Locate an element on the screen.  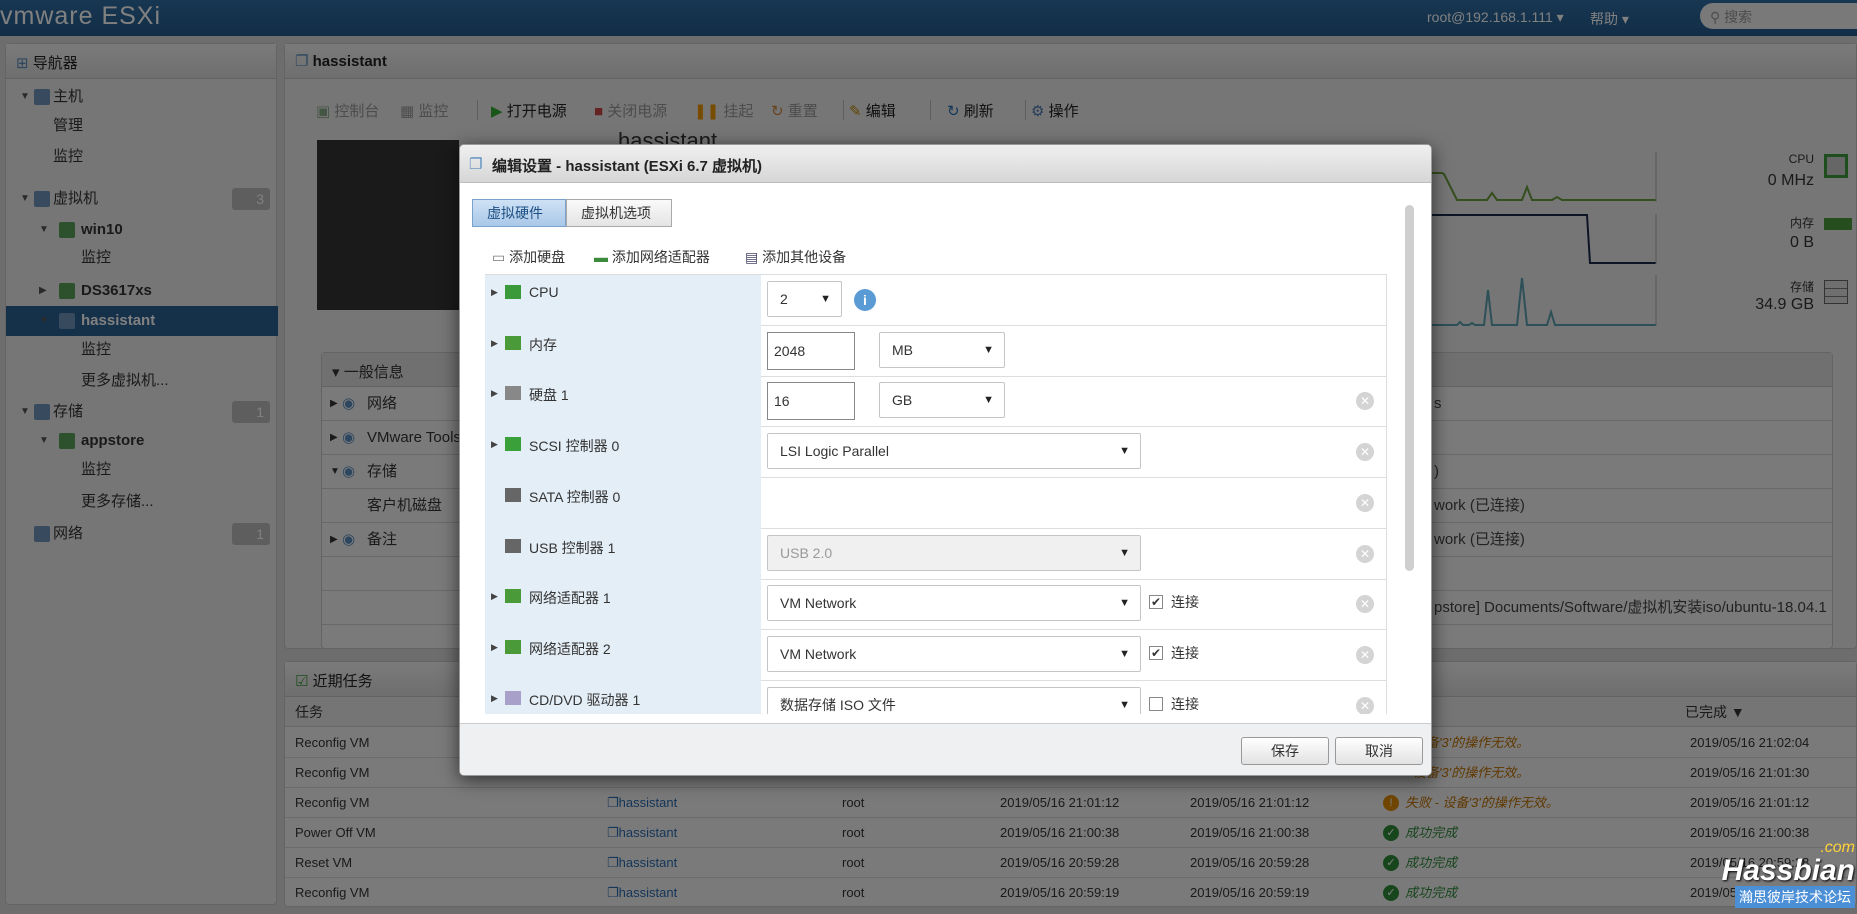
toolbar-edit-button: ✎ 编辑 is located at coordinates (872, 110).